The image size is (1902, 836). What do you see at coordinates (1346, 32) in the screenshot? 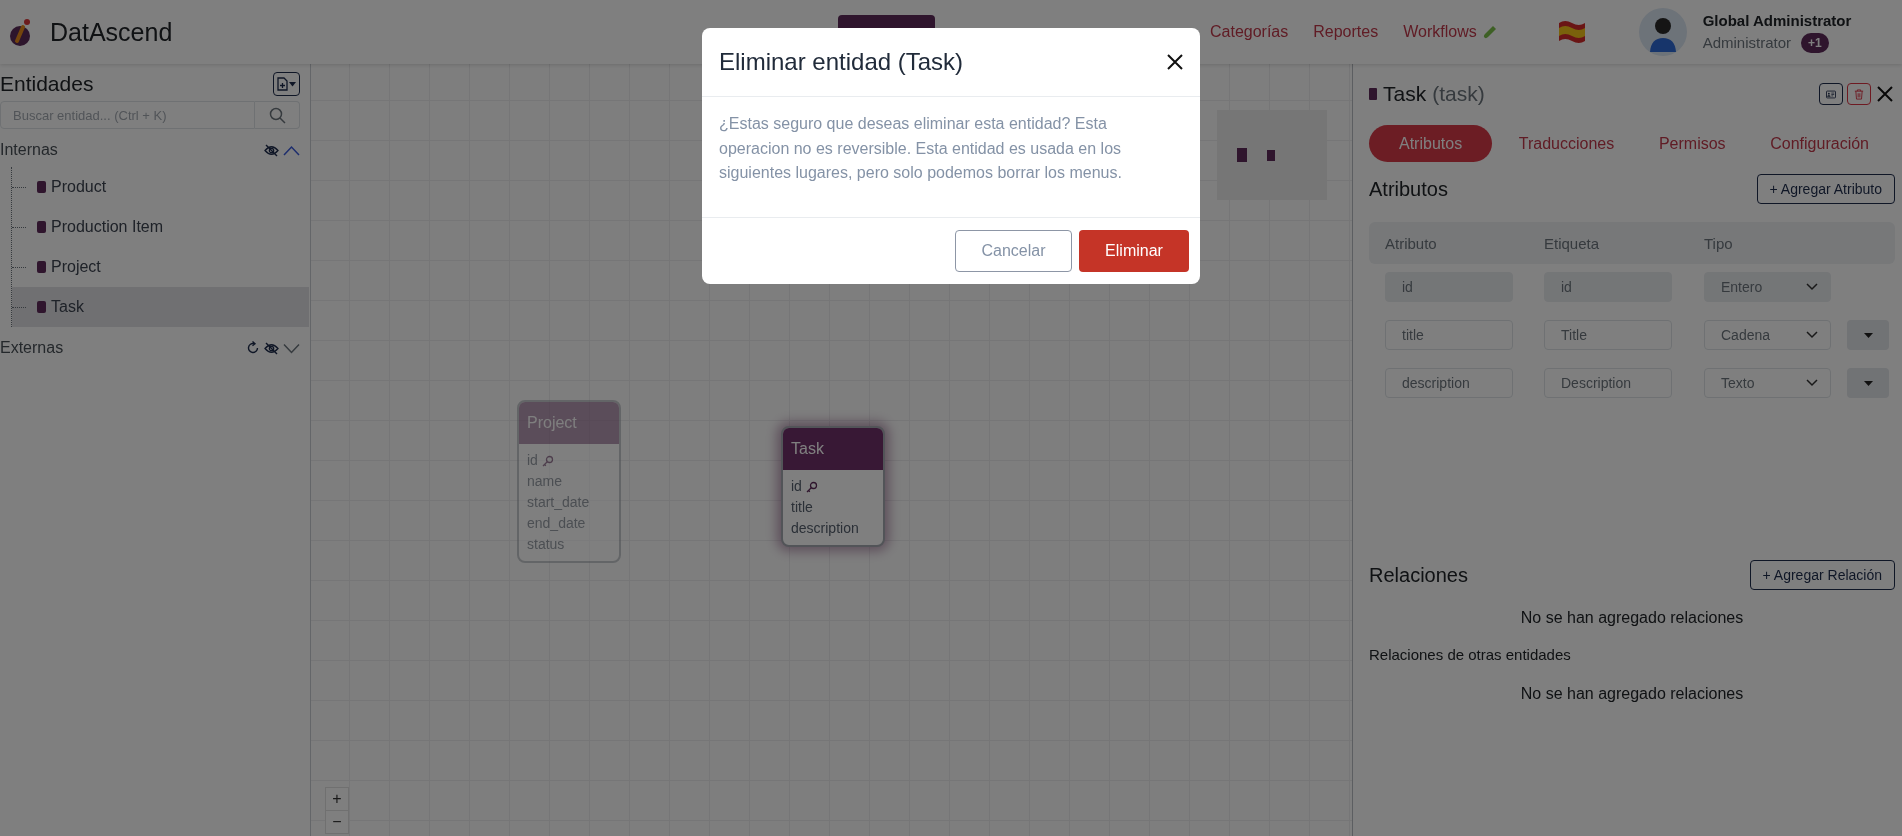
I see `nav-link: Reportes` at bounding box center [1346, 32].